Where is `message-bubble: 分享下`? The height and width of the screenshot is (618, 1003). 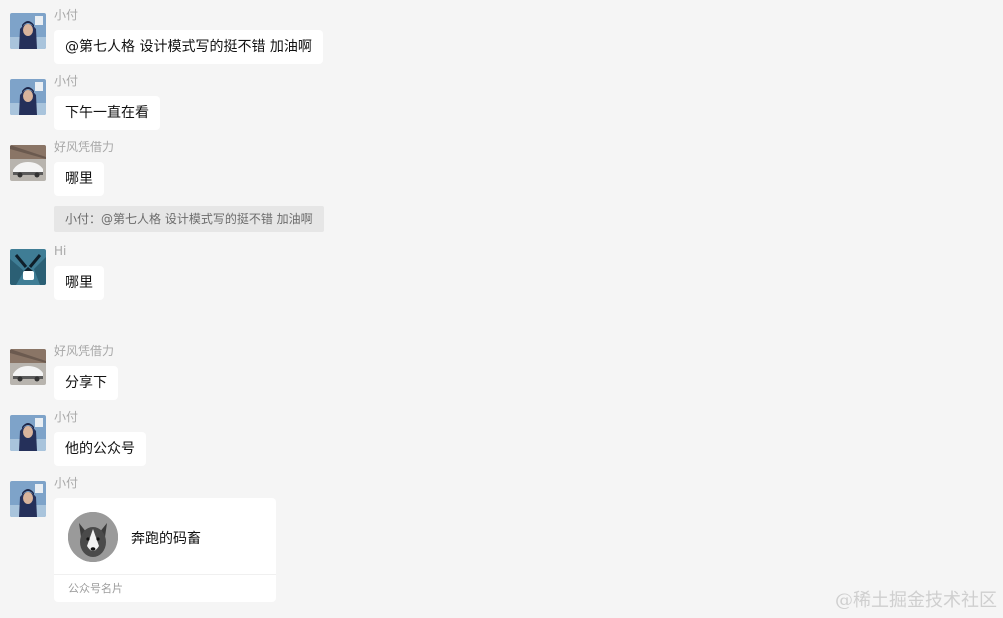
message-bubble: 分享下 is located at coordinates (86, 383).